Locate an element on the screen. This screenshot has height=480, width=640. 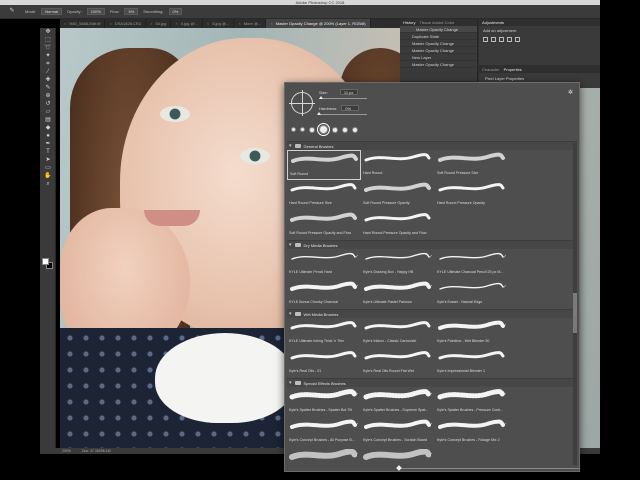
document-tab: × 34.jpg is located at coordinates (159, 23).